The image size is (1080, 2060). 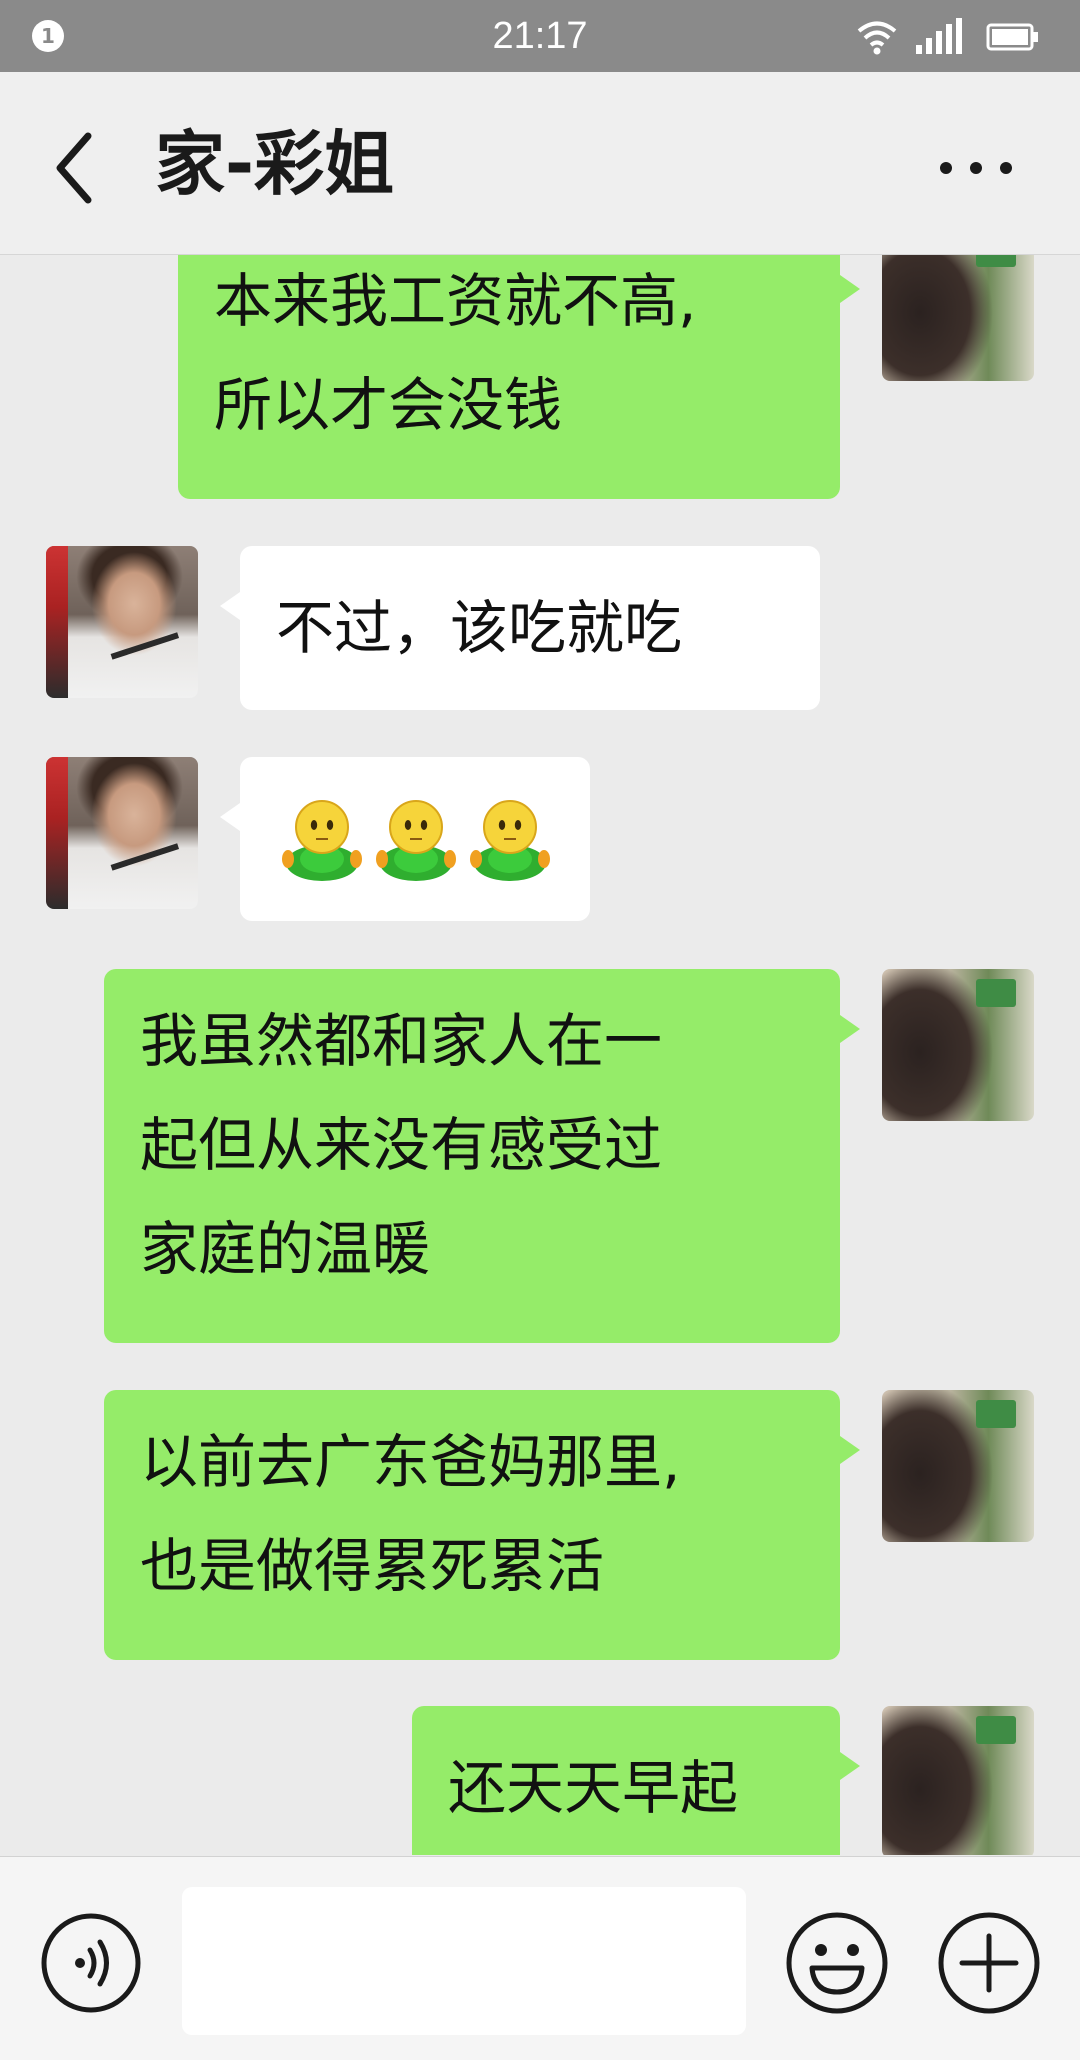 I want to click on message-text: 所以才会没钱, so click(x=388, y=405).